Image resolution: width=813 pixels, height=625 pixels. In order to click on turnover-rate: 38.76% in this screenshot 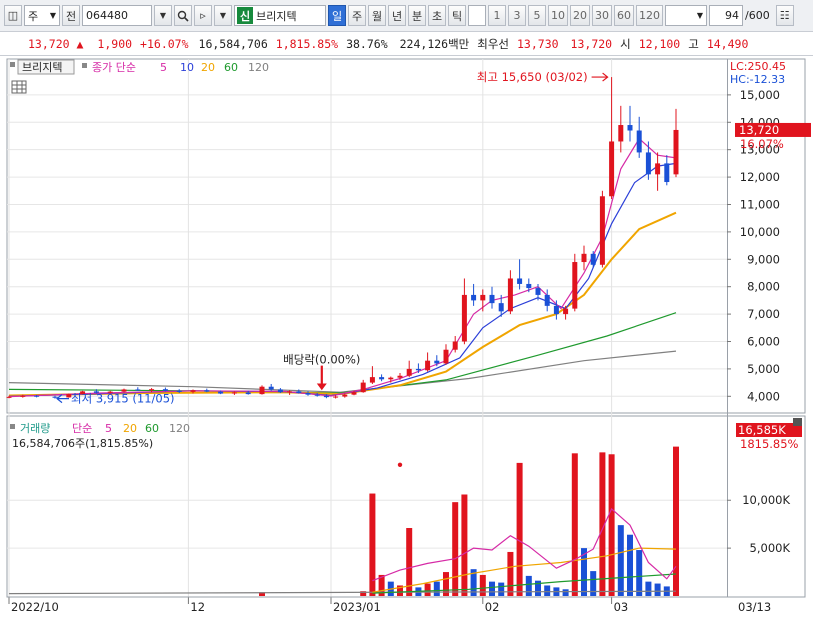, I will do `click(367, 43)`.